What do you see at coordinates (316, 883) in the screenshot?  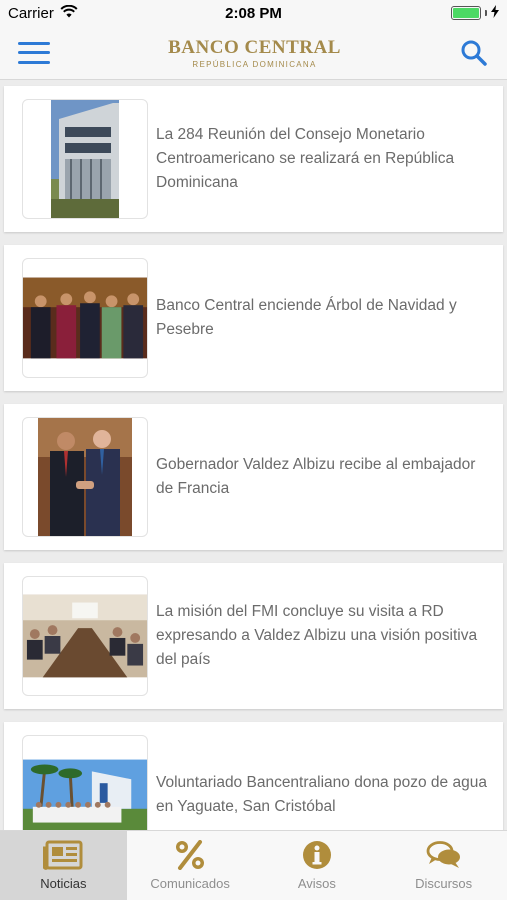 I see `tab-label: Avisos` at bounding box center [316, 883].